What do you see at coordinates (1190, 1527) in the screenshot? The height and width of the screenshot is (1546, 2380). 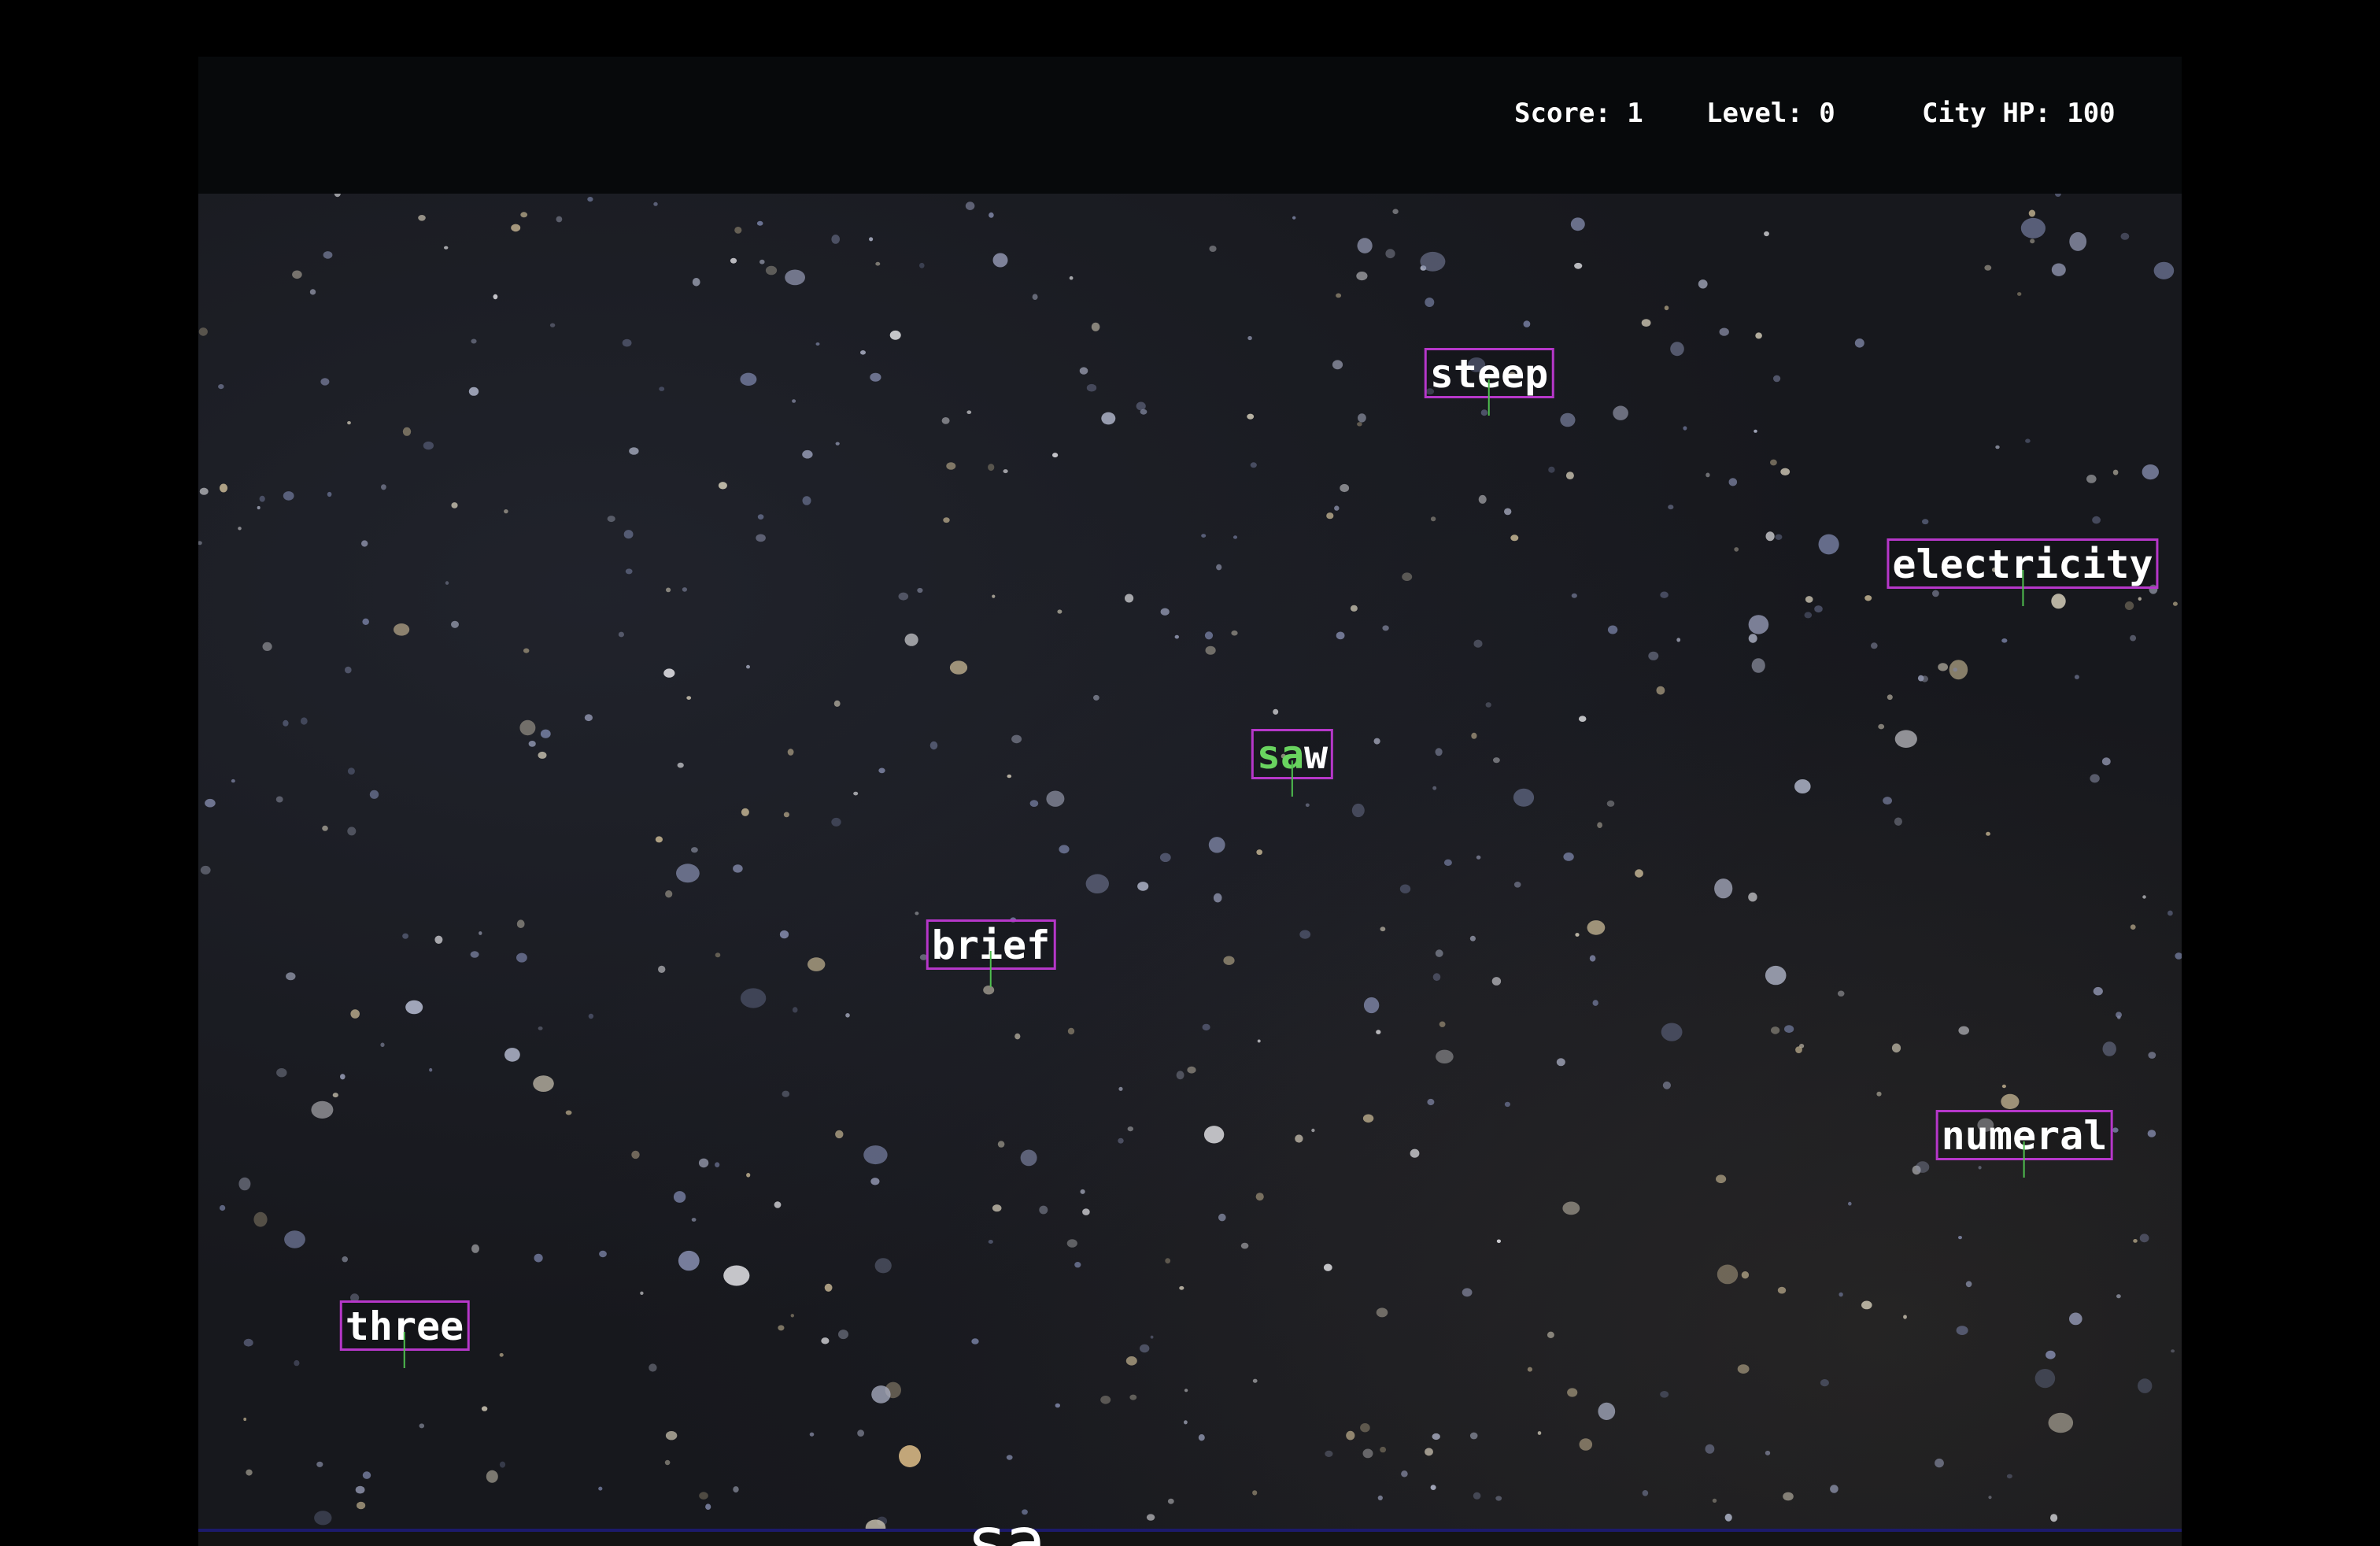 I see `typing-input-bar: sa` at bounding box center [1190, 1527].